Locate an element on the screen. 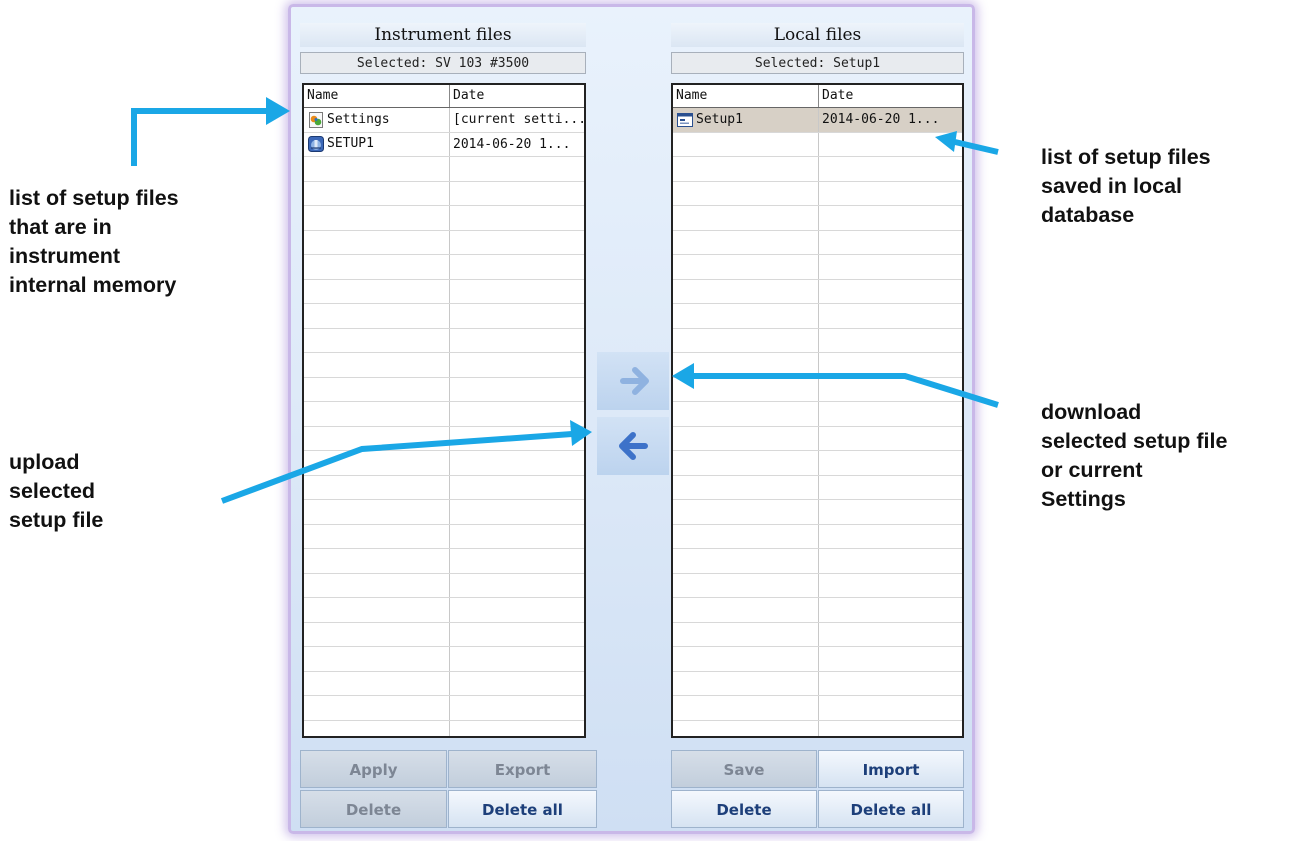 Image resolution: width=1308 pixels, height=841 pixels. download-pointer is located at coordinates (844, 390).